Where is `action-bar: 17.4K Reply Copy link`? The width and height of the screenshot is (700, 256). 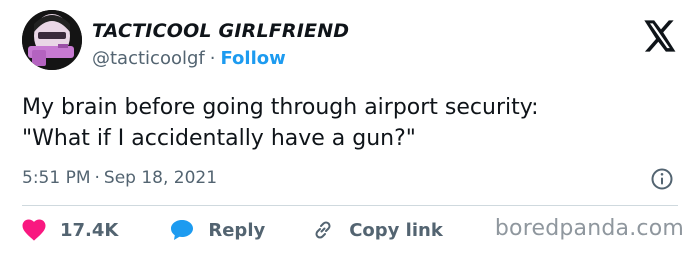 action-bar: 17.4K Reply Copy link is located at coordinates (232, 230).